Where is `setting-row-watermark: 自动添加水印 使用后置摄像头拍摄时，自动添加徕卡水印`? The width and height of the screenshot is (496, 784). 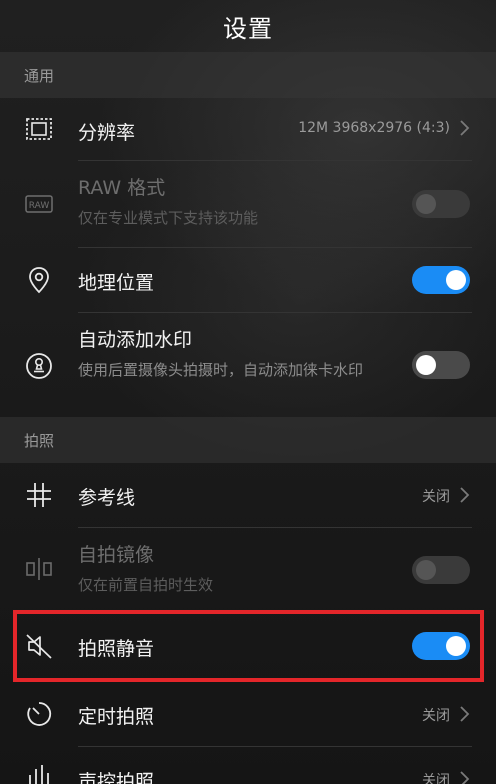 setting-row-watermark: 自动添加水印 使用后置摄像头拍摄时，自动添加徕卡水印 is located at coordinates (248, 365).